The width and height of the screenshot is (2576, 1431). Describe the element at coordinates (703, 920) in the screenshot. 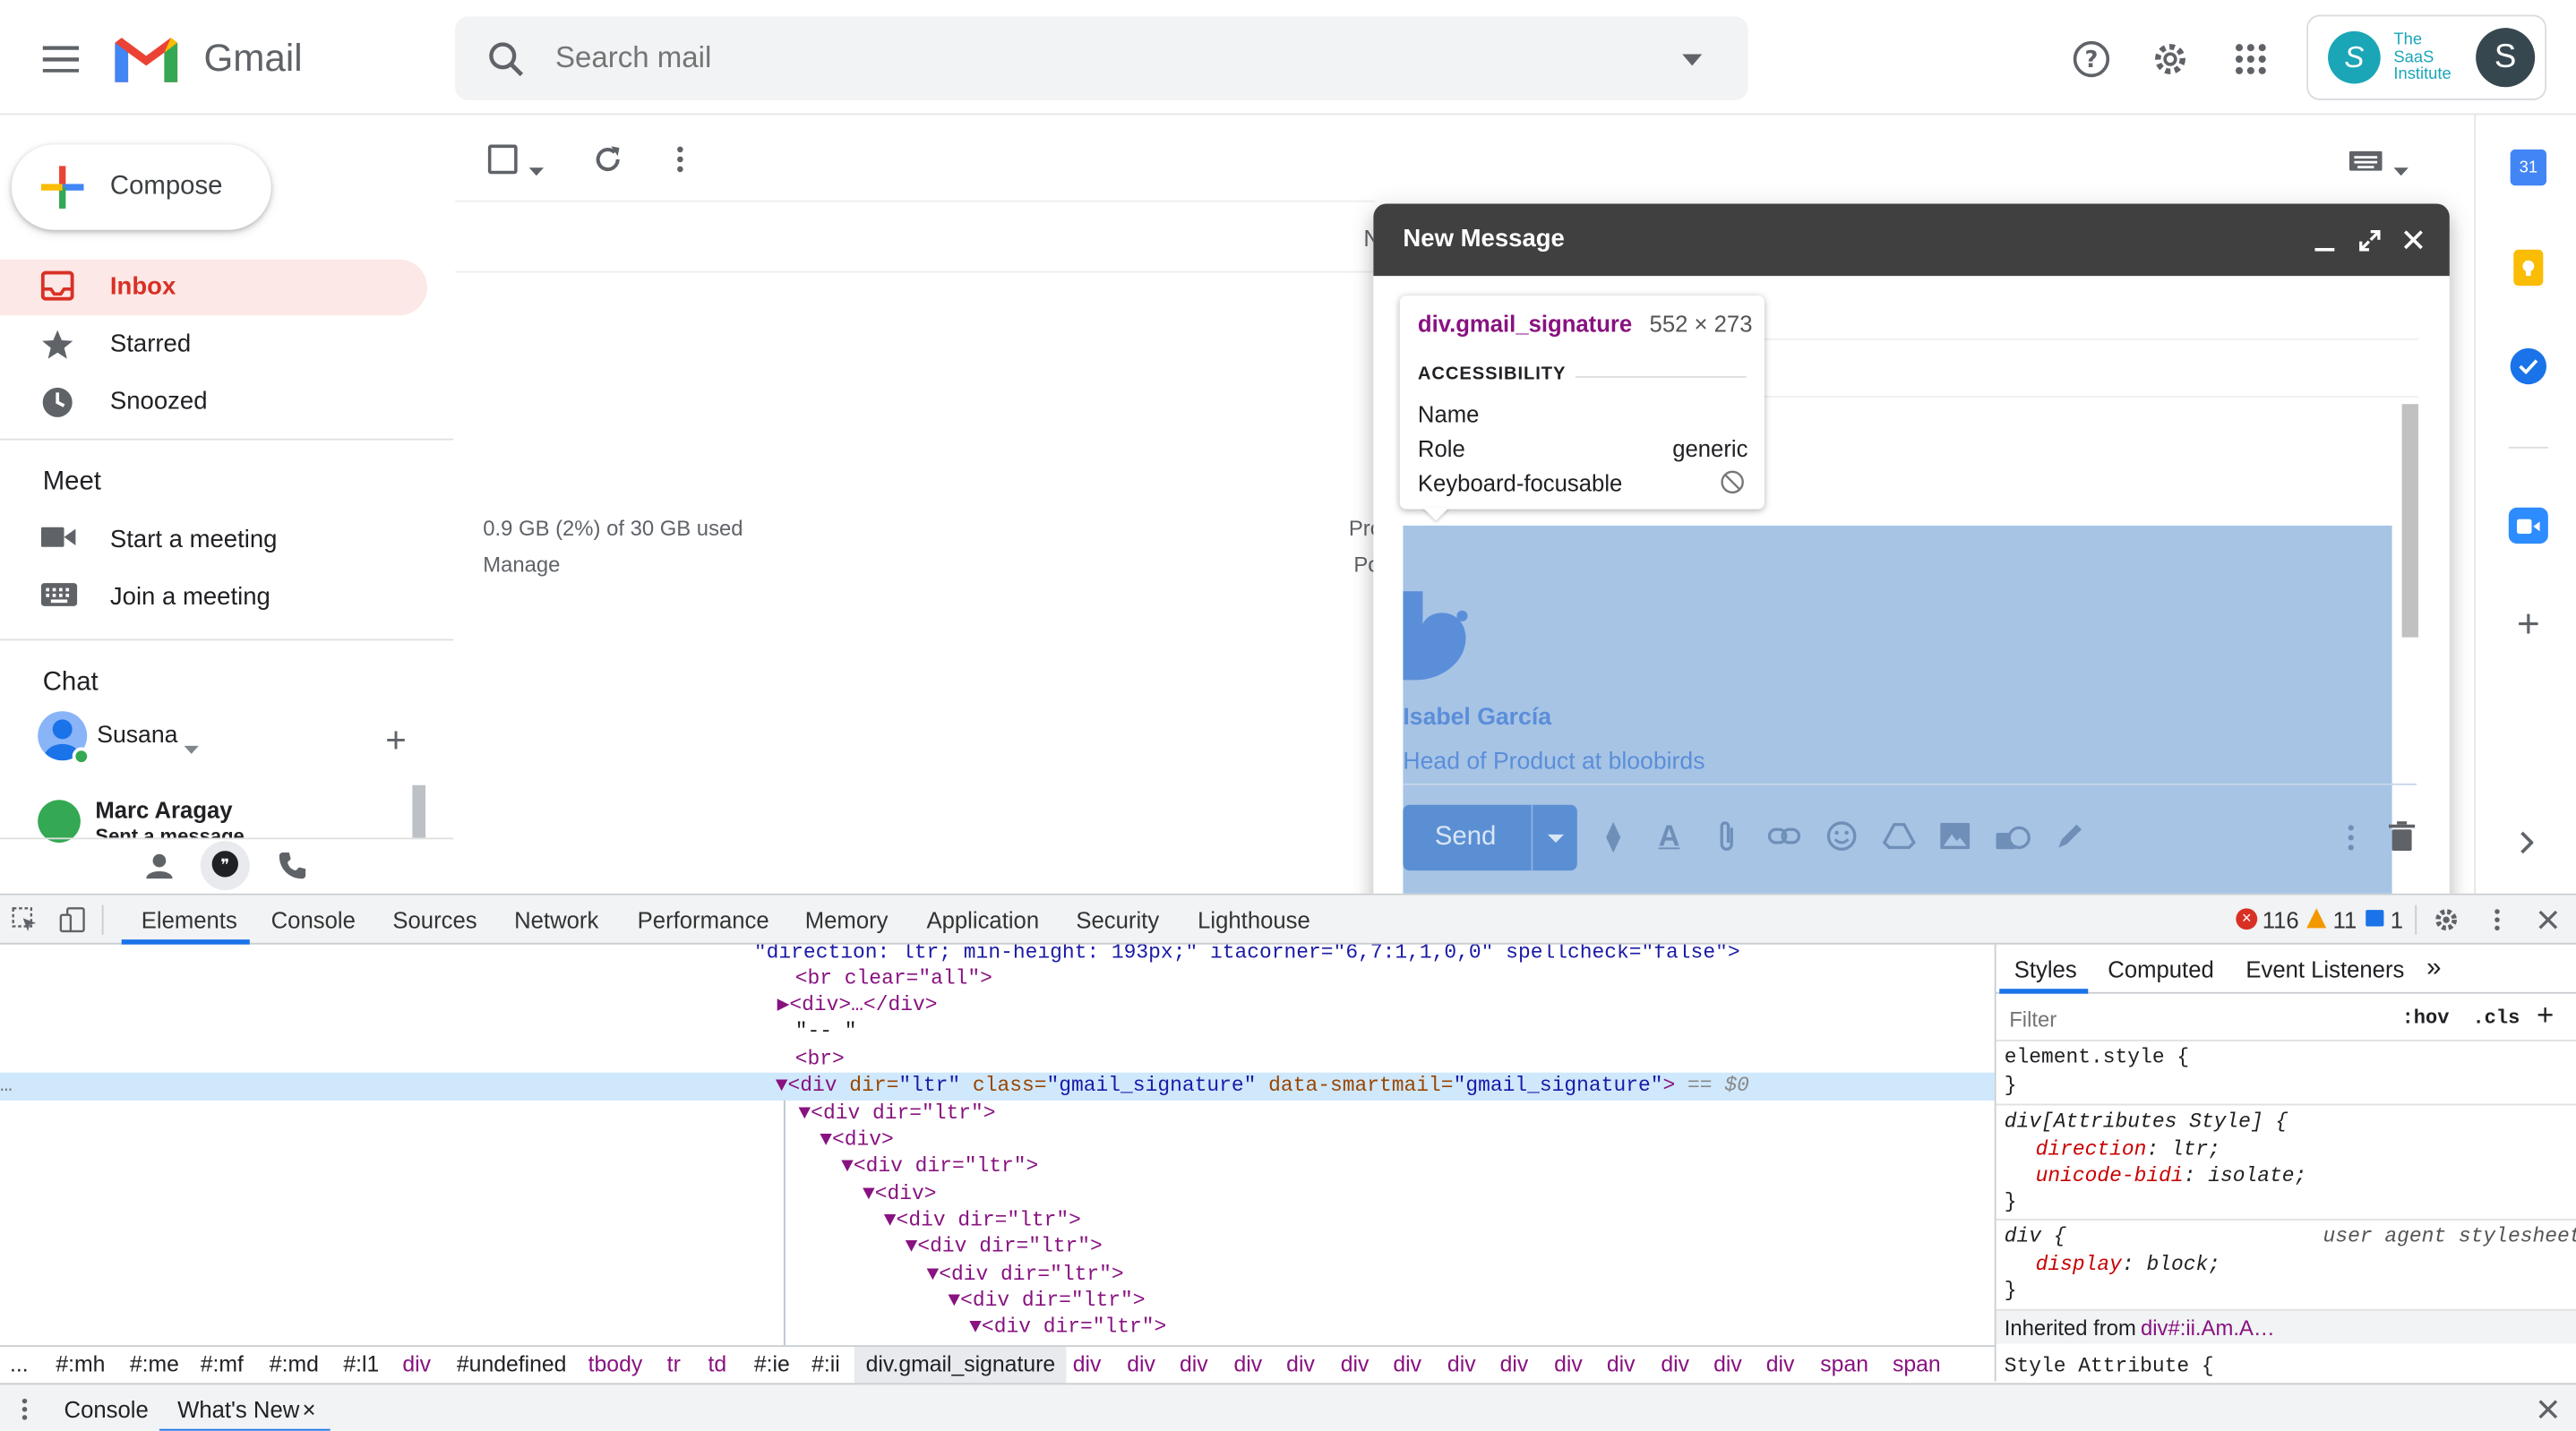

I see `tab-performance: Performance` at that location.